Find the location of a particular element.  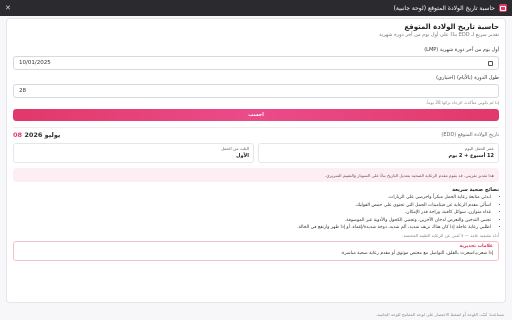

divider is located at coordinates (256, 127).